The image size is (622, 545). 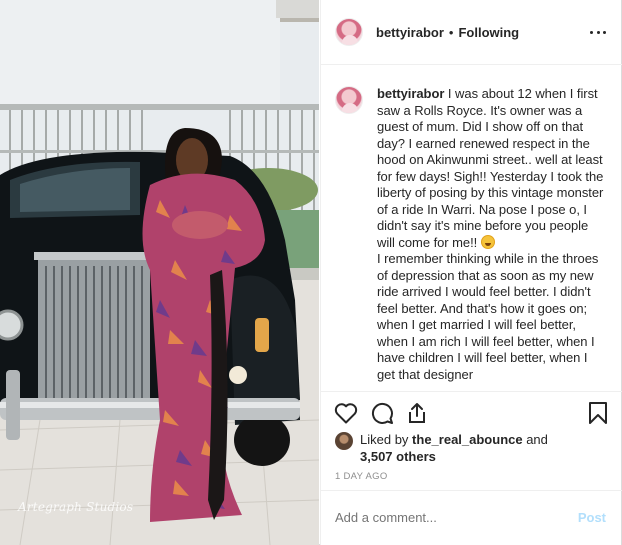 What do you see at coordinates (598, 413) in the screenshot?
I see `bookmark-icon` at bounding box center [598, 413].